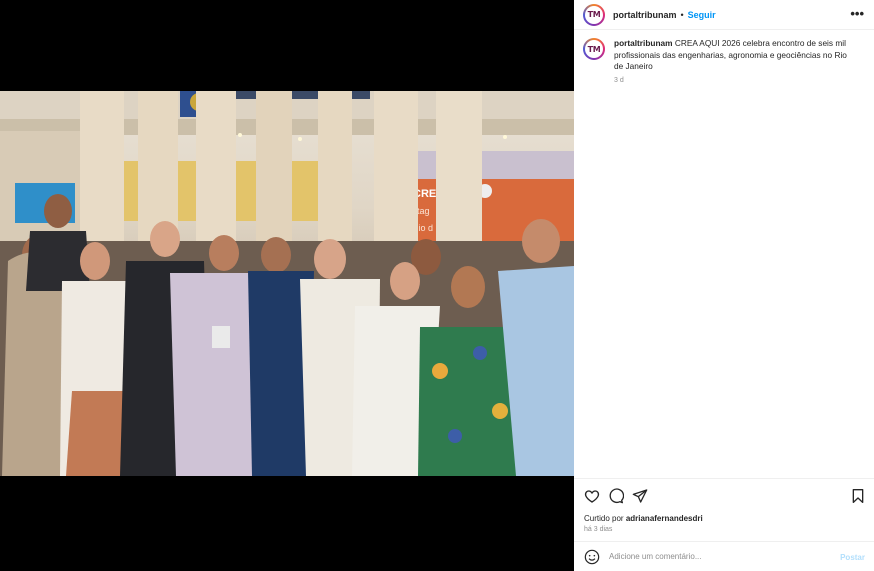 The height and width of the screenshot is (571, 874). What do you see at coordinates (616, 496) in the screenshot?
I see `comment-icon` at bounding box center [616, 496].